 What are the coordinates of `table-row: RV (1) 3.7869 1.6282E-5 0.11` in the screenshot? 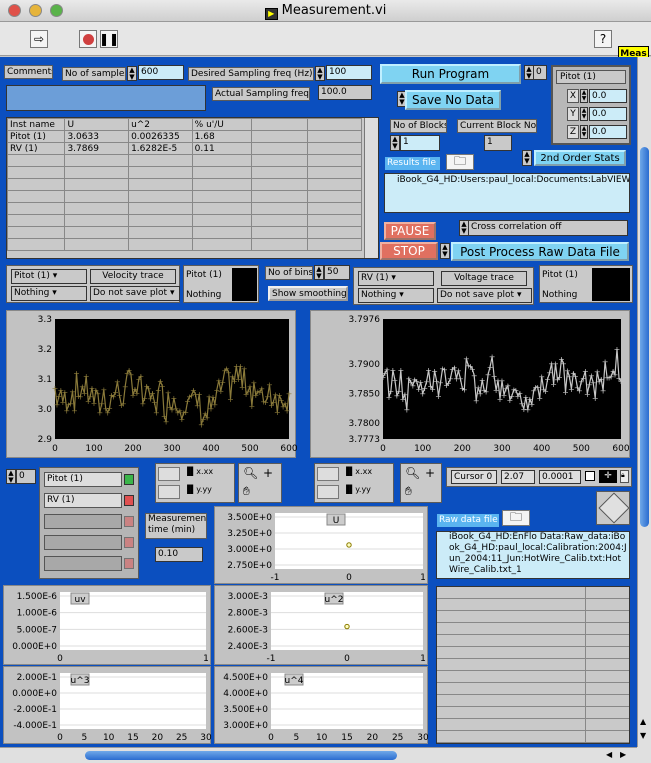 It's located at (184, 148).